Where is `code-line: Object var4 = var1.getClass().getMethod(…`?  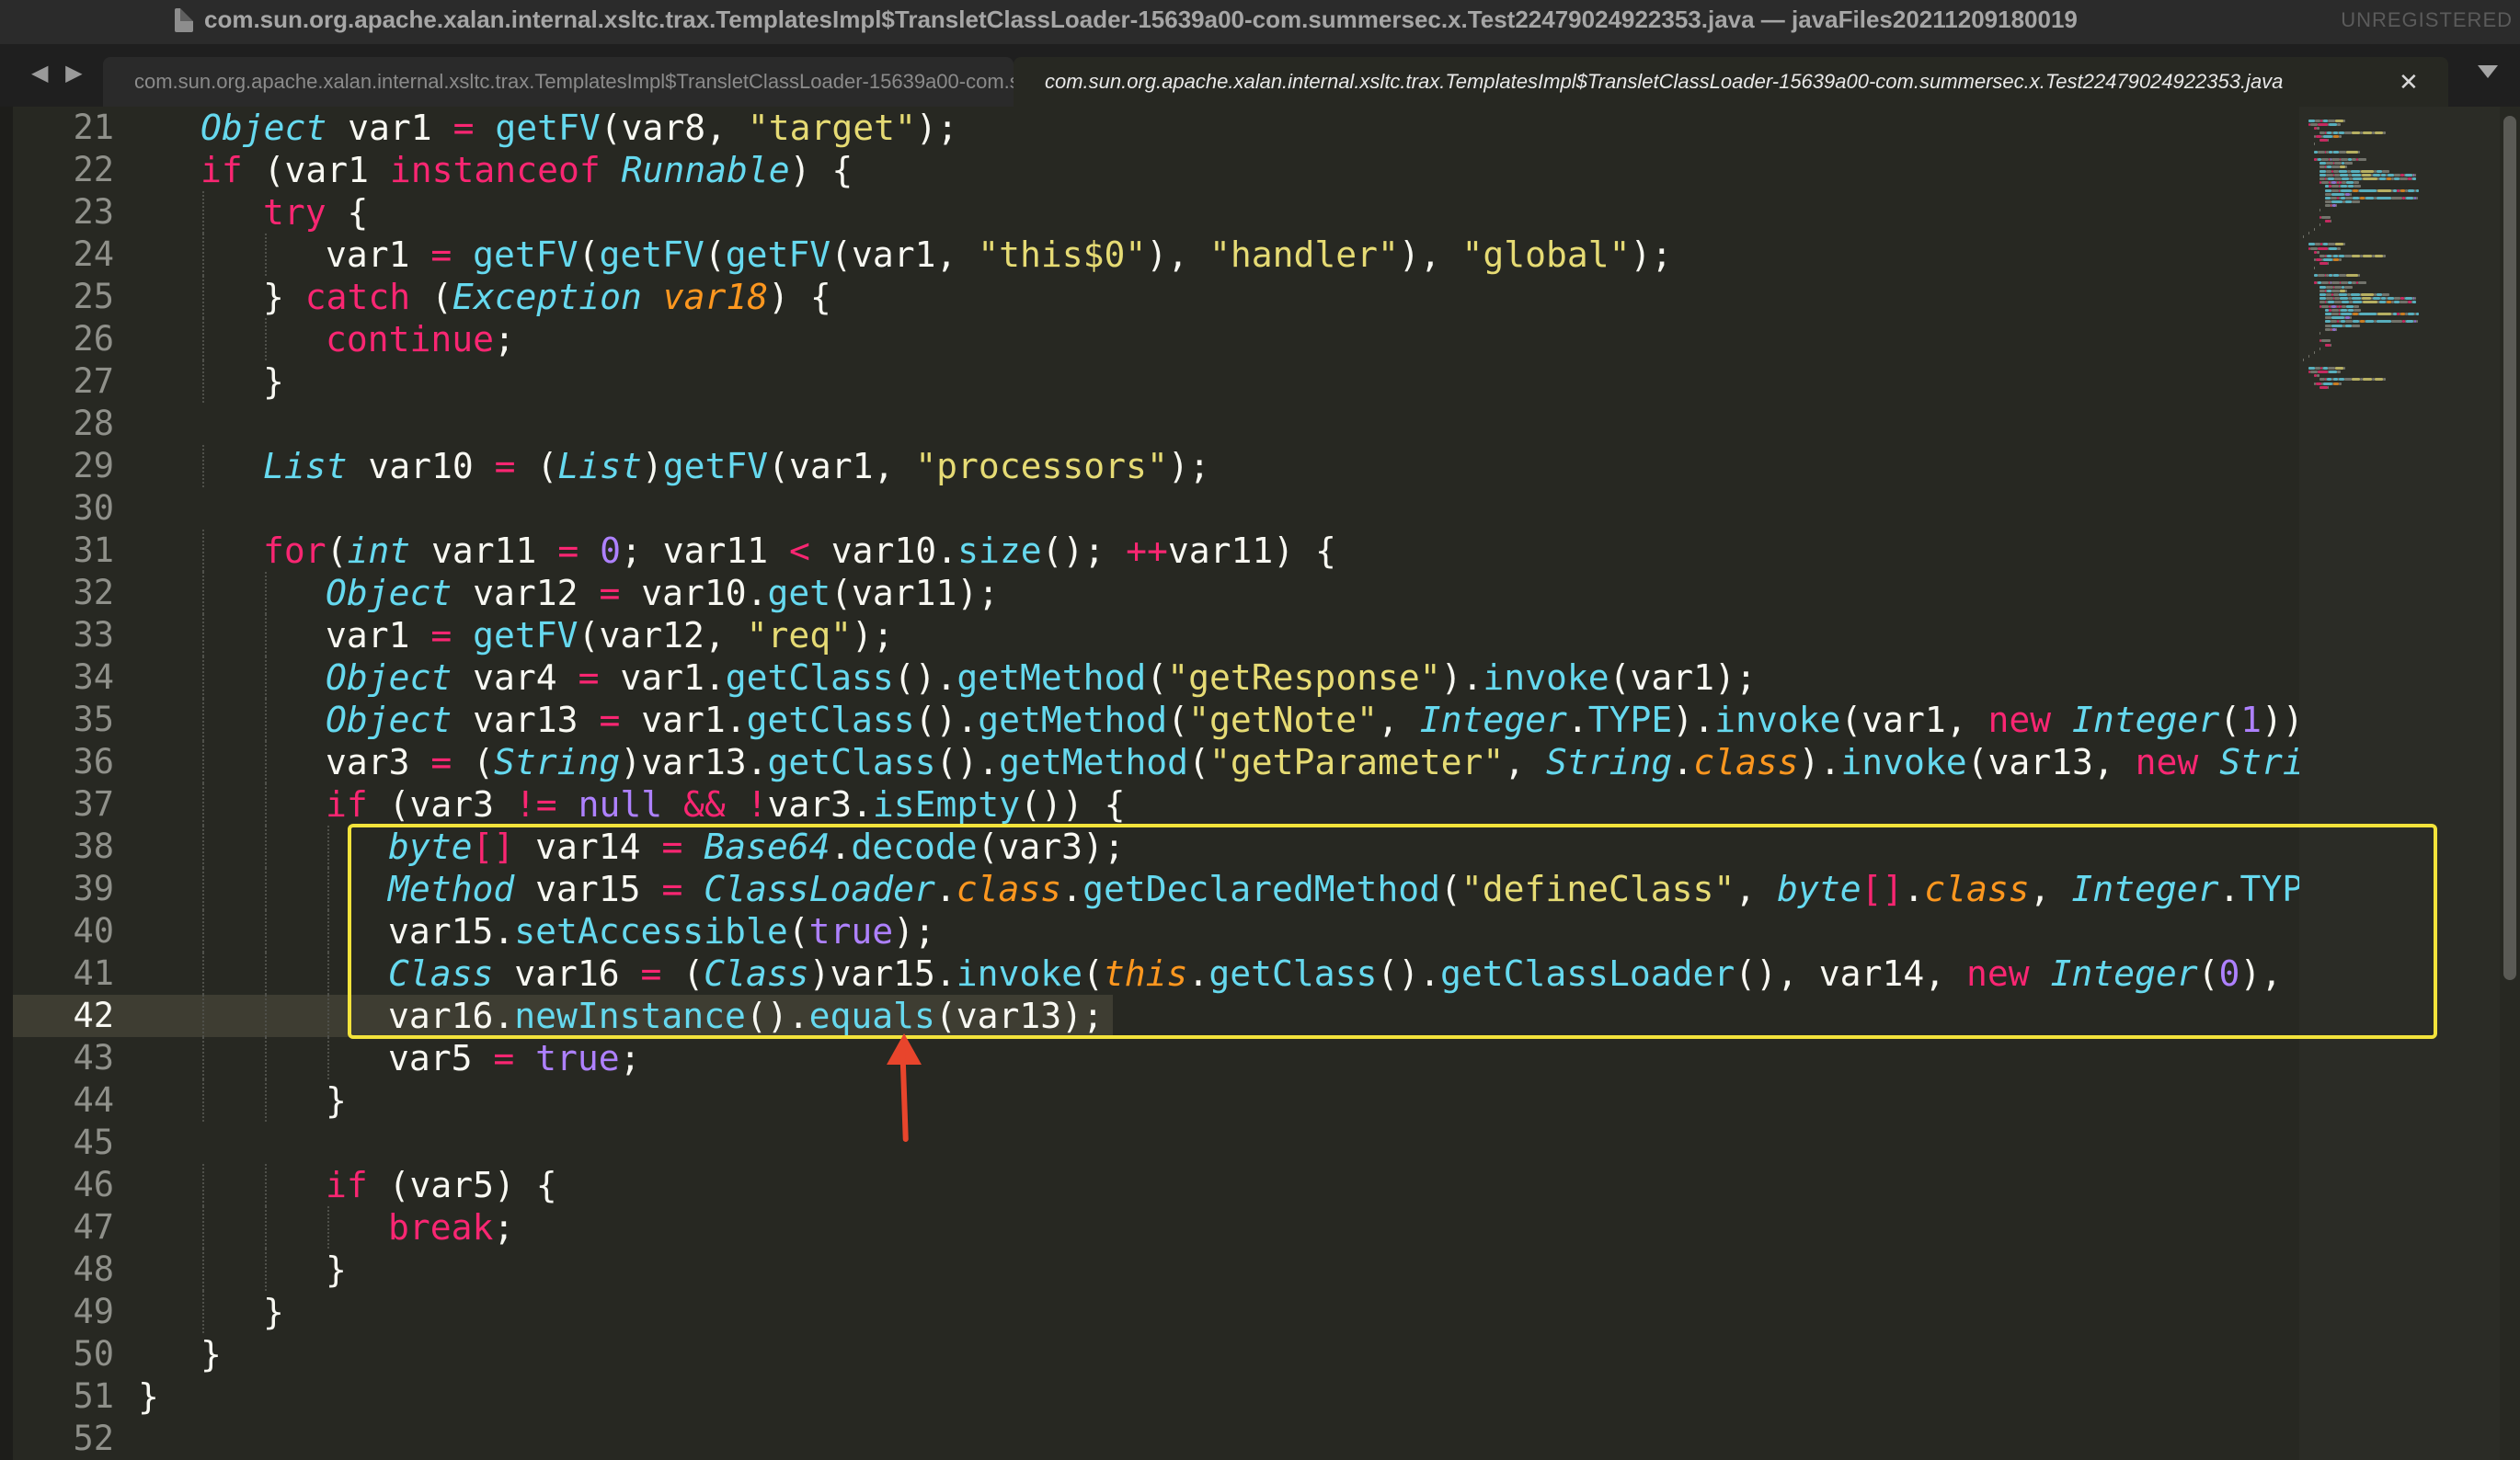
code-line: Object var4 = var1.getClass().getMethod(… is located at coordinates (1041, 677).